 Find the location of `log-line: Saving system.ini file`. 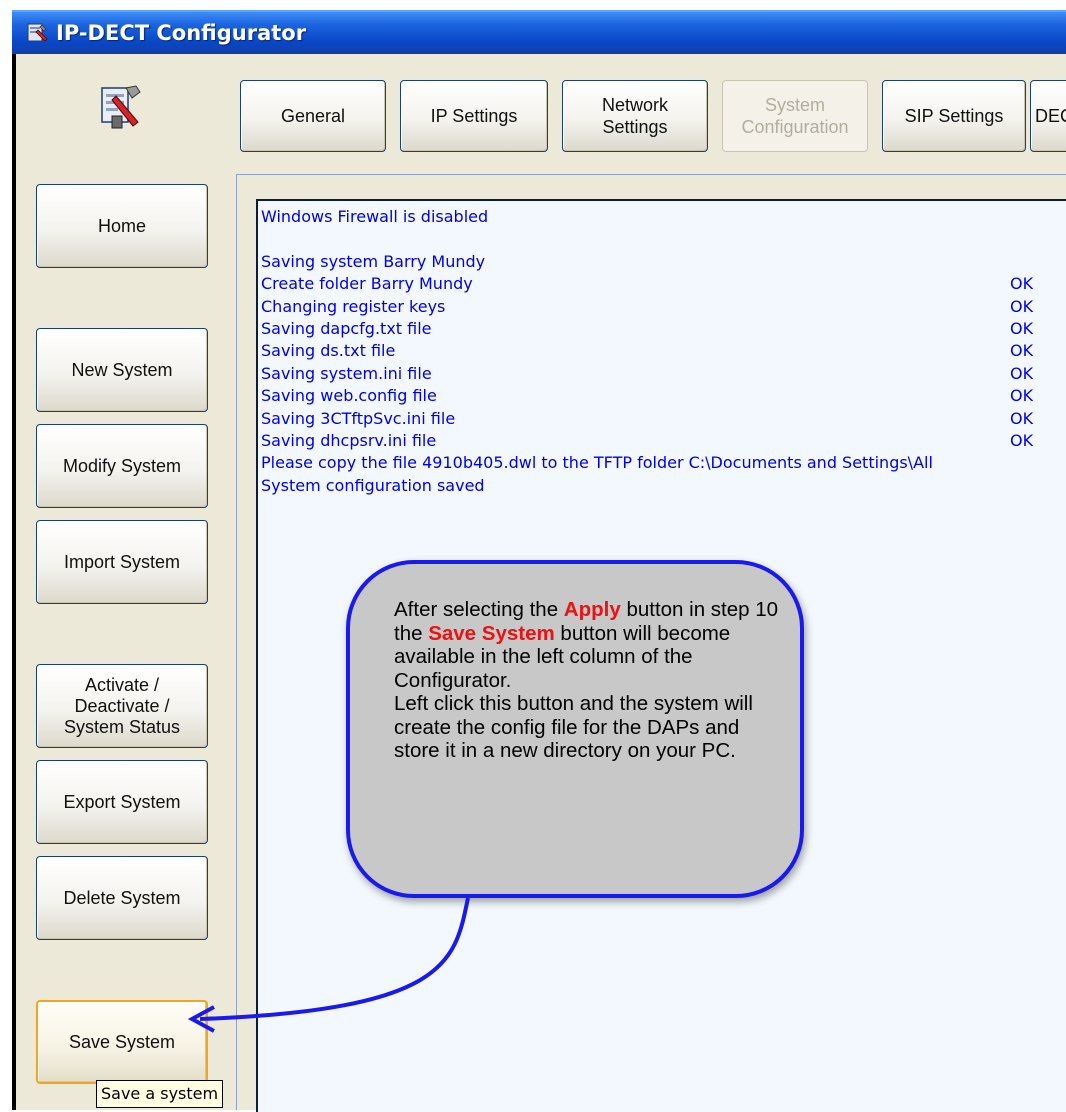

log-line: Saving system.ini file is located at coordinates (346, 373).